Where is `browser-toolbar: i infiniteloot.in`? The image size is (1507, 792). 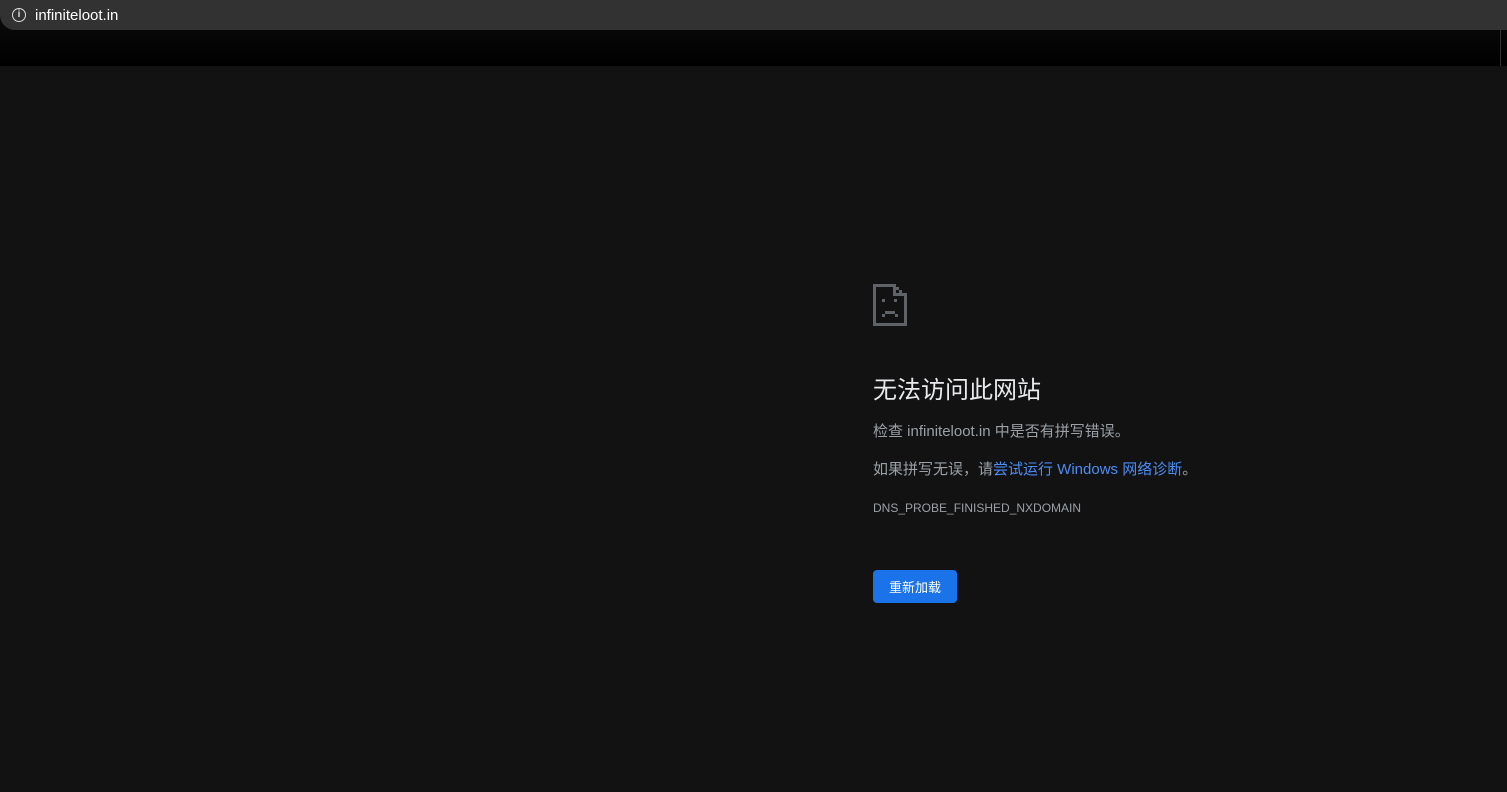 browser-toolbar: i infiniteloot.in is located at coordinates (753, 33).